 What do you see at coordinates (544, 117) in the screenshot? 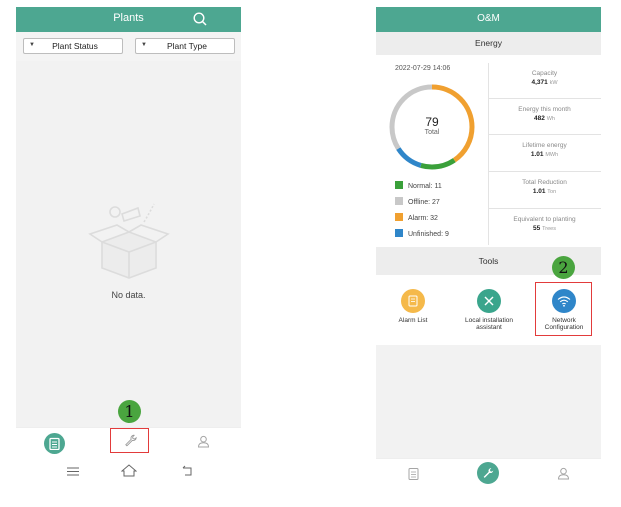
I see `stat-energy-month: Energy this month 482 Wh` at bounding box center [544, 117].